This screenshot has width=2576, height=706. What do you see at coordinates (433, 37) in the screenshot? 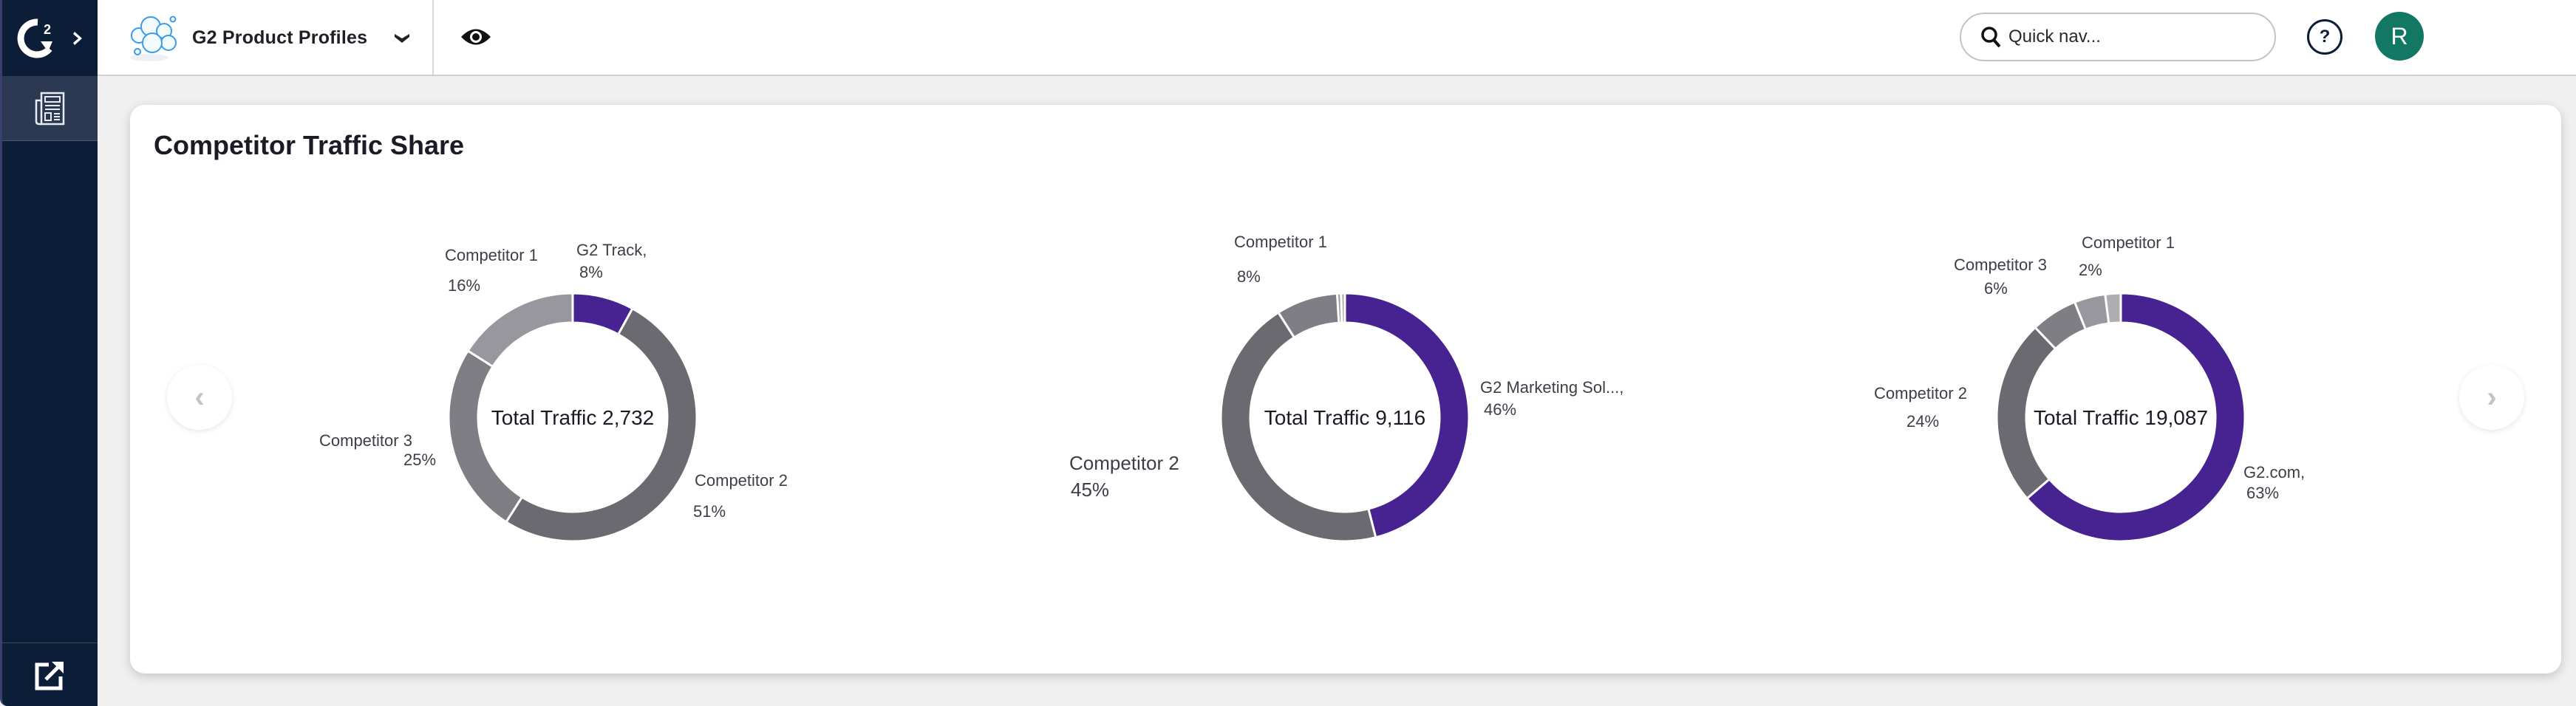
I see `header-divider` at bounding box center [433, 37].